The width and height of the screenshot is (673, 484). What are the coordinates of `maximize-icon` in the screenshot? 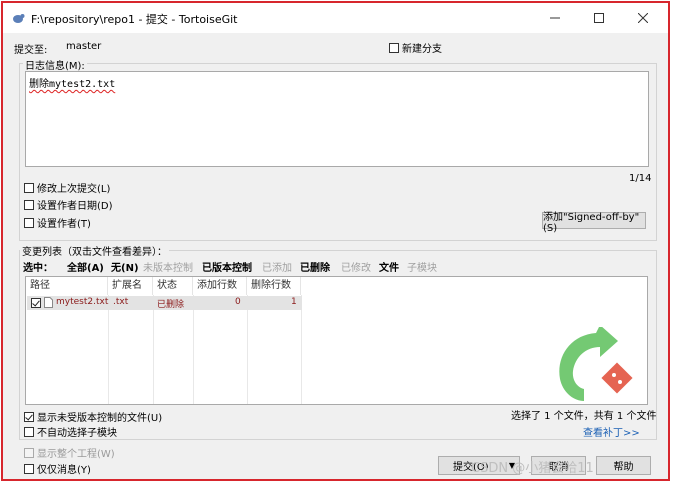 It's located at (599, 18).